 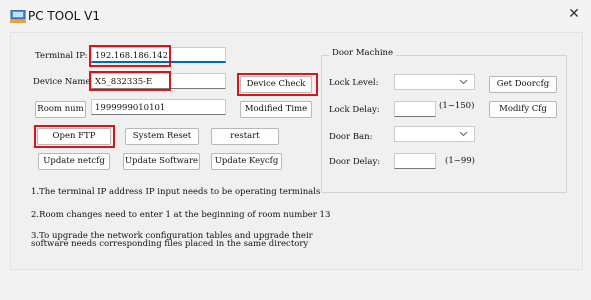 I want to click on lock-level-label: Lock Level:, so click(x=354, y=83).